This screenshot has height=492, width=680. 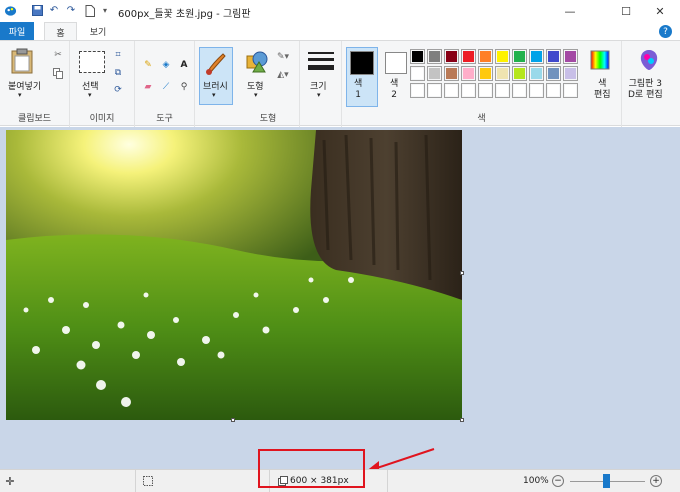 What do you see at coordinates (214, 95) in the screenshot?
I see `brushes-dropdown-icon: ▾` at bounding box center [214, 95].